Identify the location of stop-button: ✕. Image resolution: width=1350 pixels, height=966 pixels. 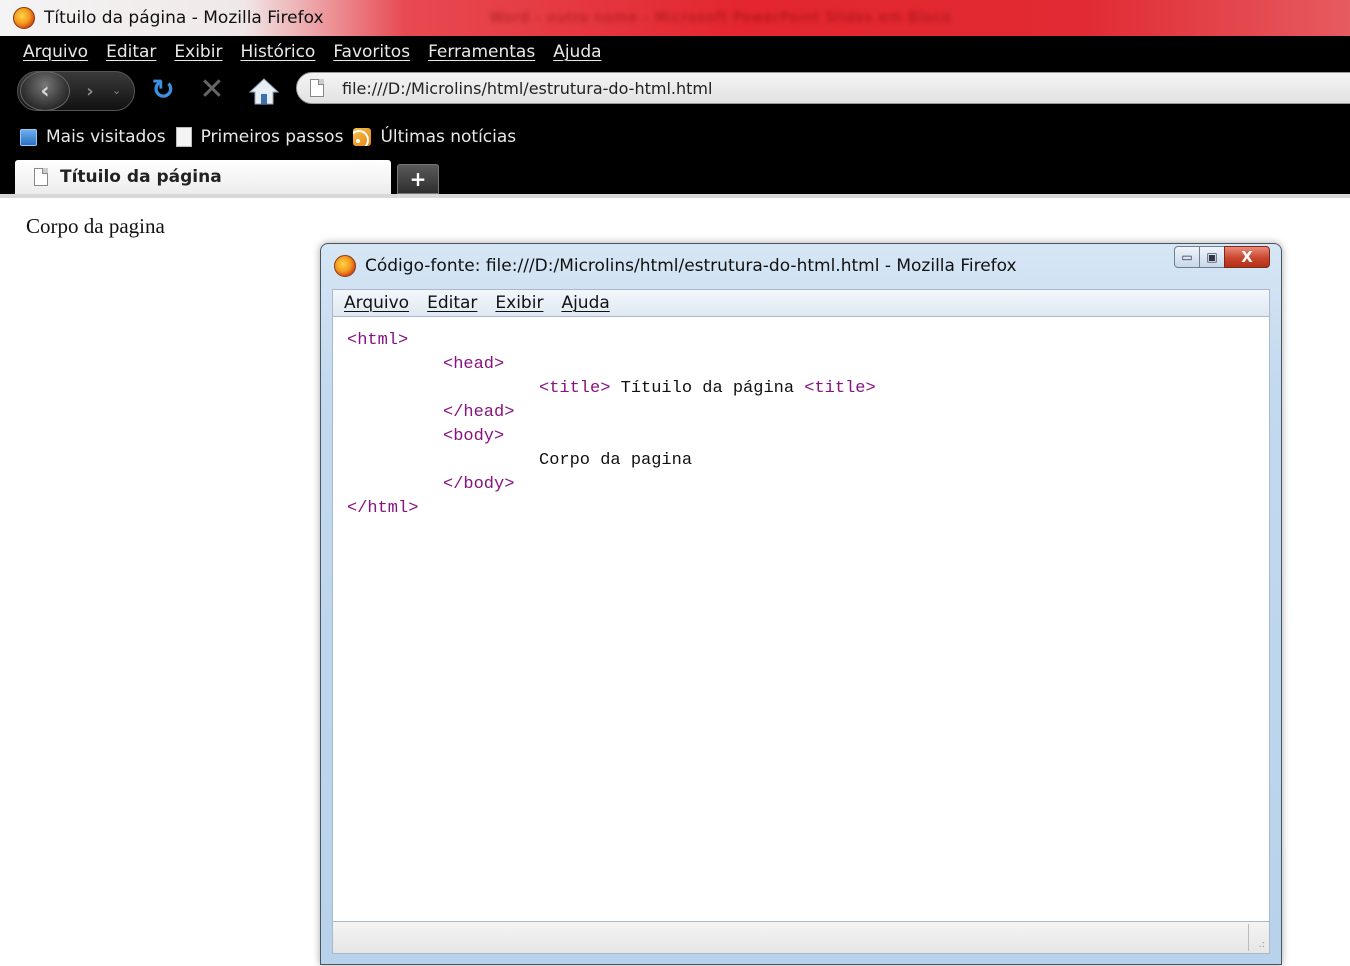
(212, 90).